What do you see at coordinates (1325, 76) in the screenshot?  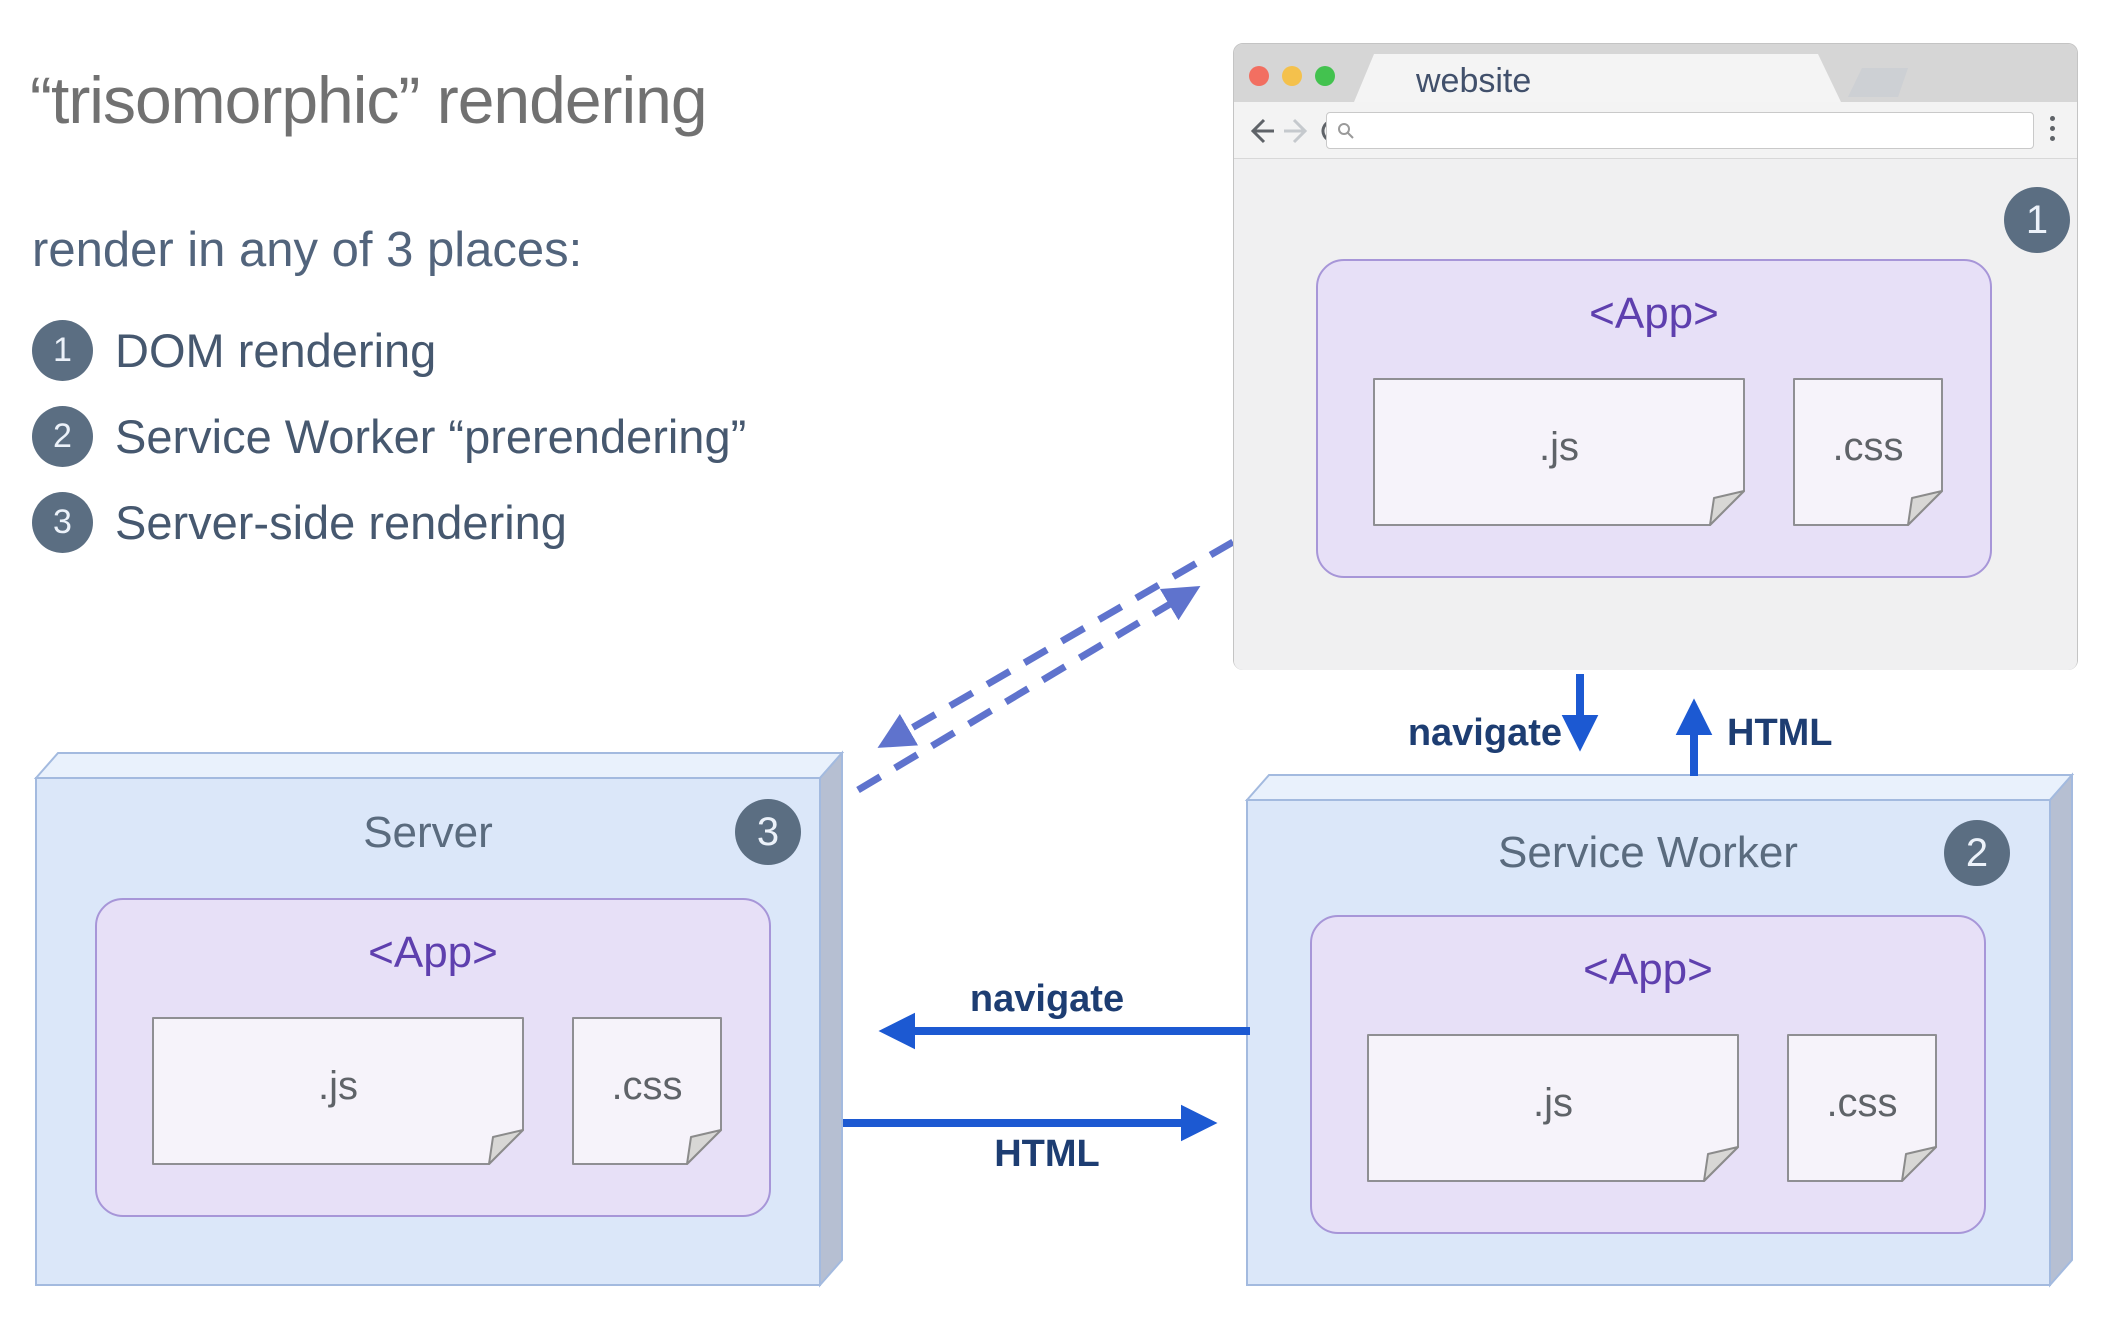 I see `maximize-window-icon` at bounding box center [1325, 76].